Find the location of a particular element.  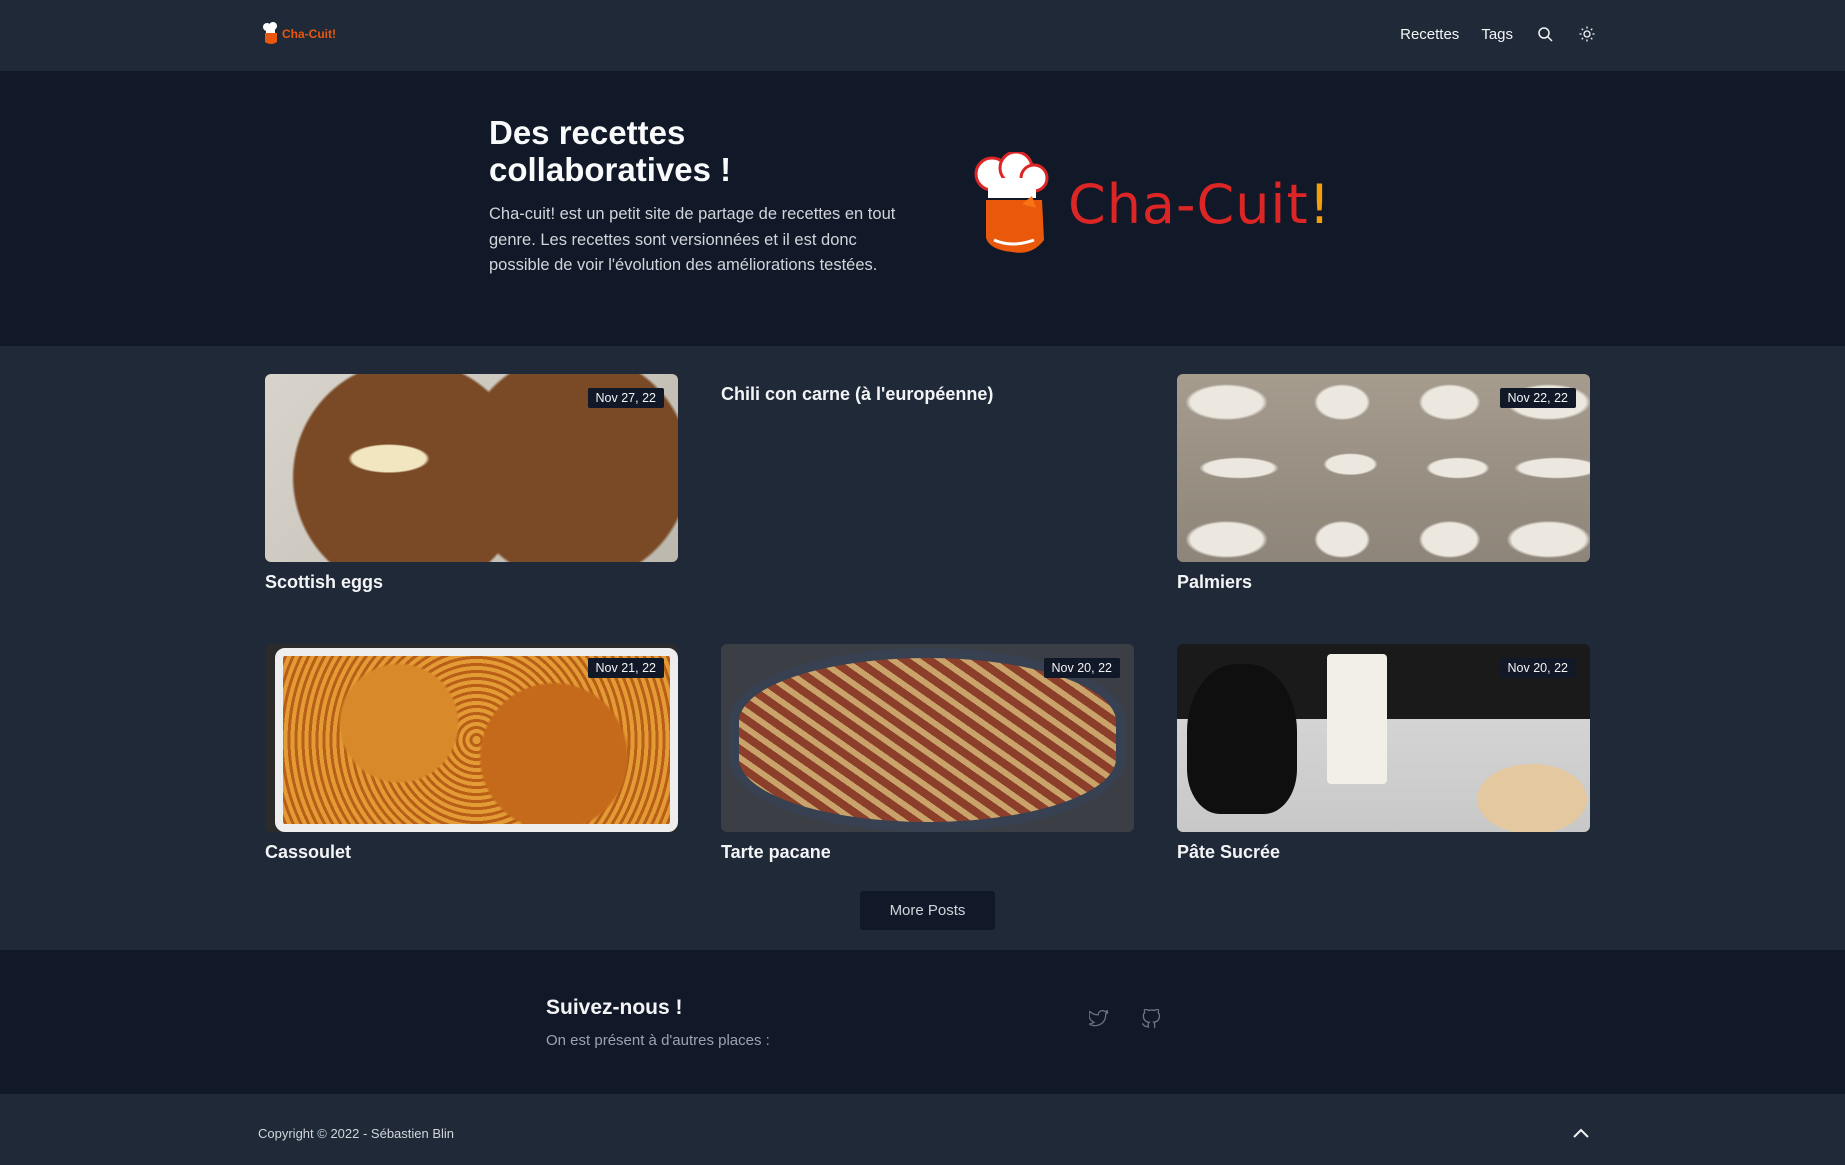

hero-logo: Cha-Cuit! is located at coordinates (1151, 204).